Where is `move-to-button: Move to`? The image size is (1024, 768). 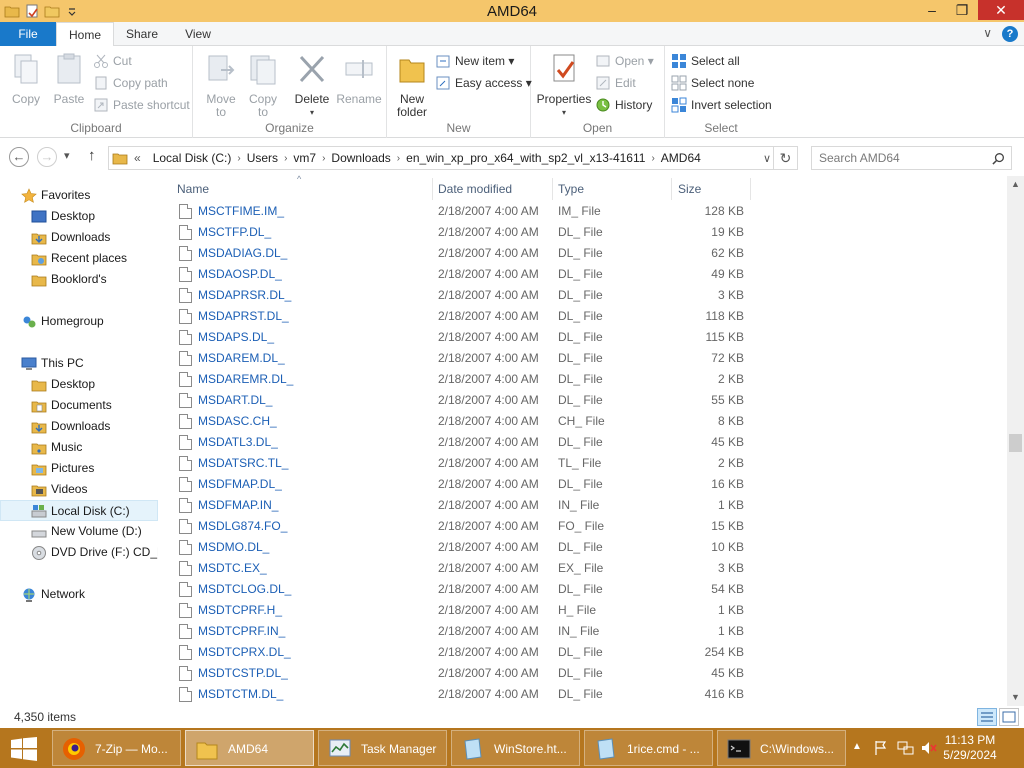
move-to-button: Move to is located at coordinates (221, 85).